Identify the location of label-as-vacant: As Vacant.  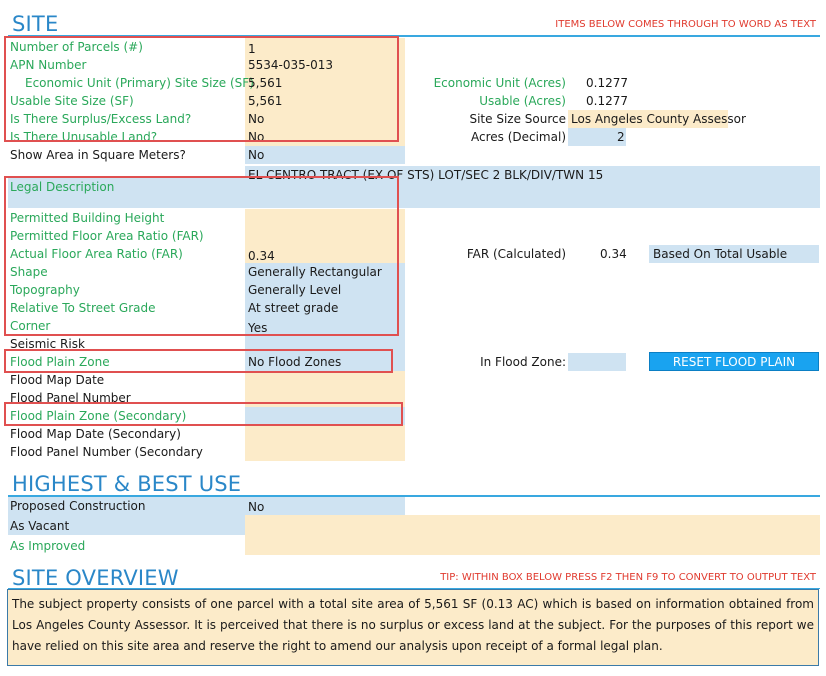
(40, 526).